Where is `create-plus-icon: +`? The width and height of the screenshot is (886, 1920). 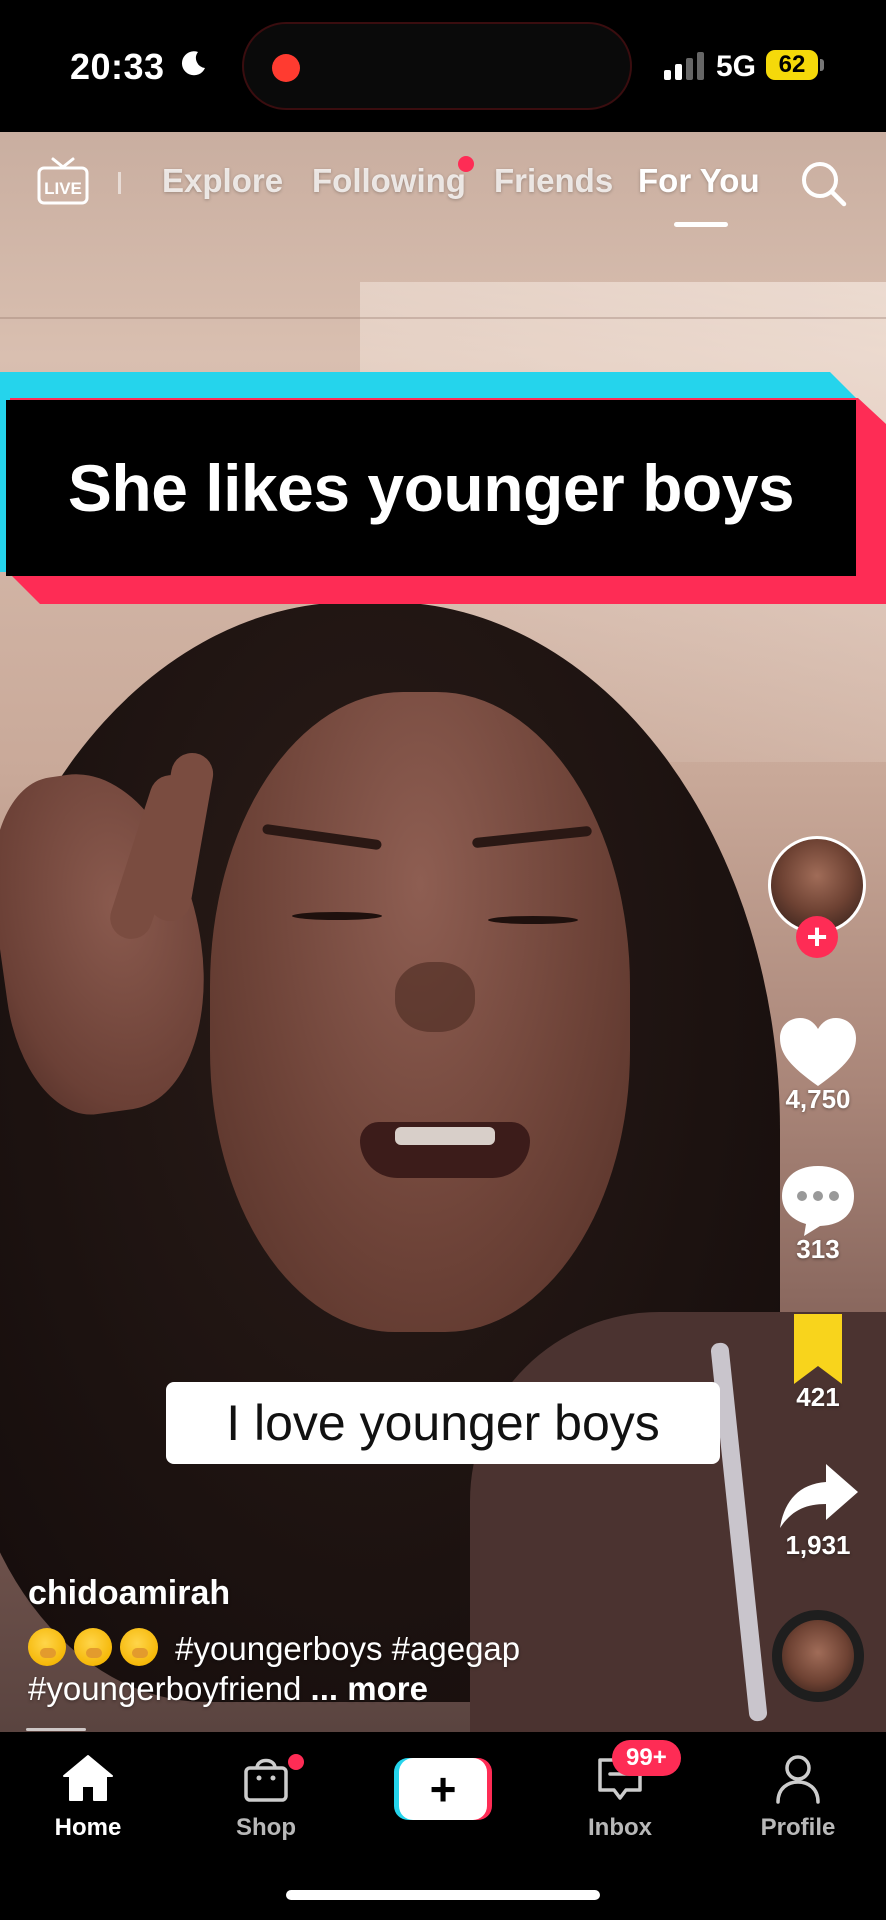 create-plus-icon: + is located at coordinates (443, 1789).